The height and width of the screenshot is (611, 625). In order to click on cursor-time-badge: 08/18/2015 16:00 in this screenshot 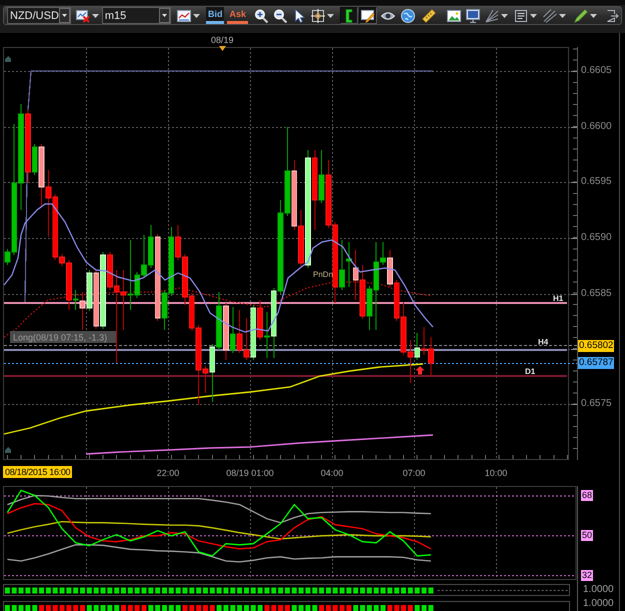, I will do `click(37, 472)`.